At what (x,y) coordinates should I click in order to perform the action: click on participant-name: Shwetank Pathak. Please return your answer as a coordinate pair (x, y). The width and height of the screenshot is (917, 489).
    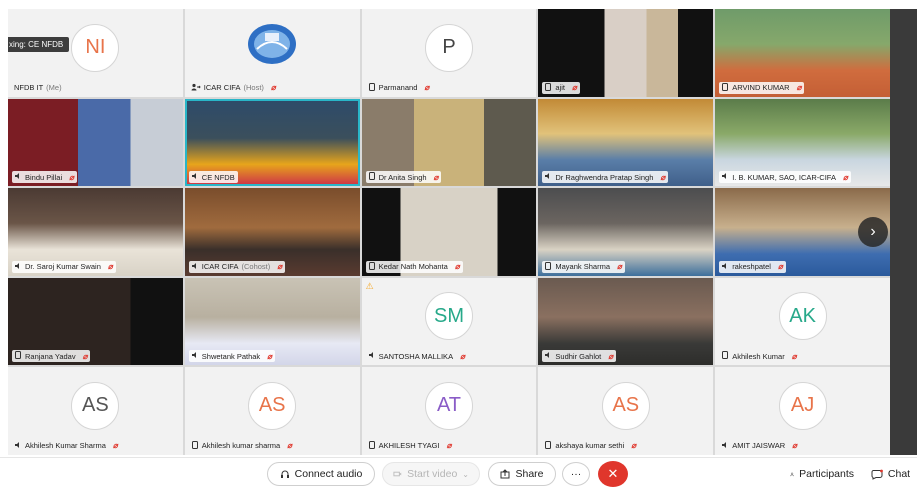
    Looking at the image, I should click on (231, 356).